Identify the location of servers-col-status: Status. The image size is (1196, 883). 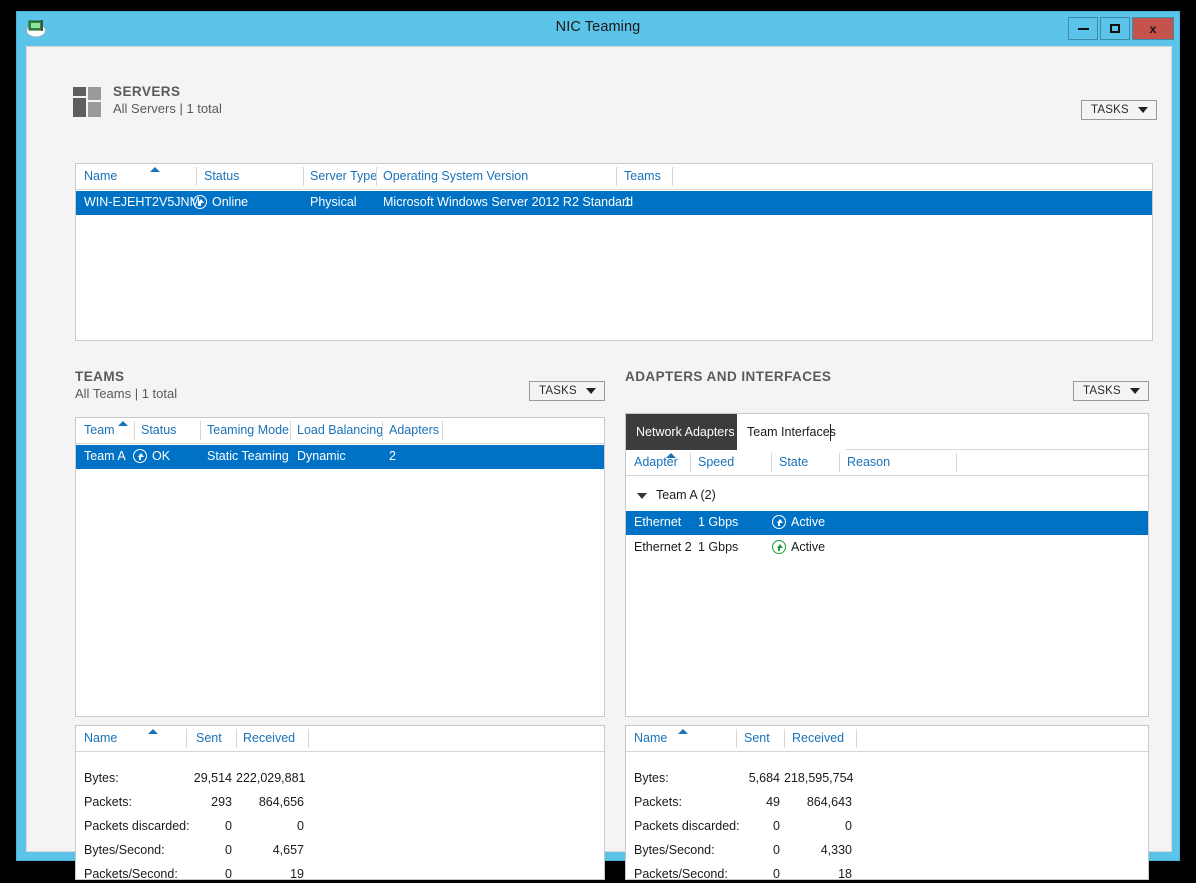
(221, 176).